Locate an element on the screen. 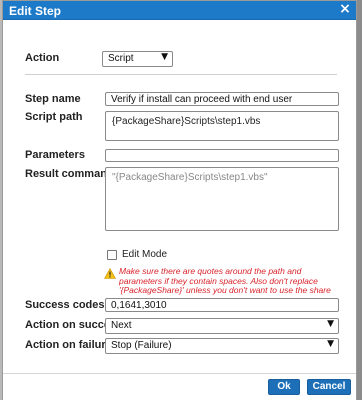 The height and width of the screenshot is (400, 362). action-on-failure-value: Stop (Failure) is located at coordinates (141, 345).